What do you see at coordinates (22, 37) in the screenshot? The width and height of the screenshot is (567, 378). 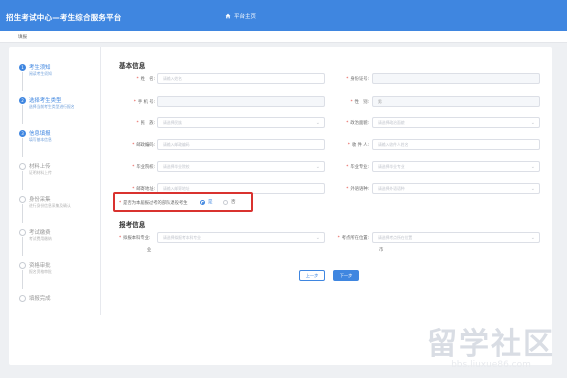 I see `breadcrumb-current: 填报` at bounding box center [22, 37].